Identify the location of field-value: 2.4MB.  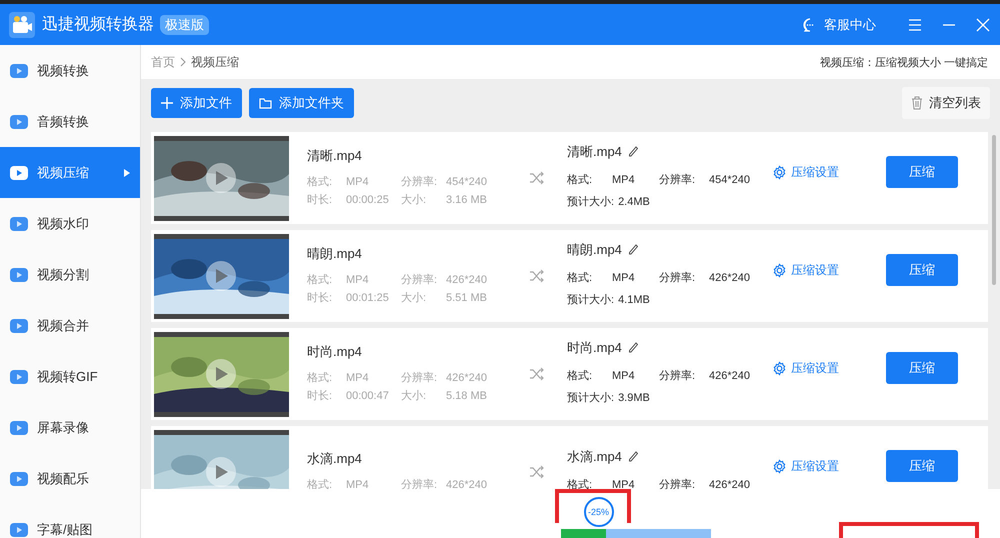
(634, 202).